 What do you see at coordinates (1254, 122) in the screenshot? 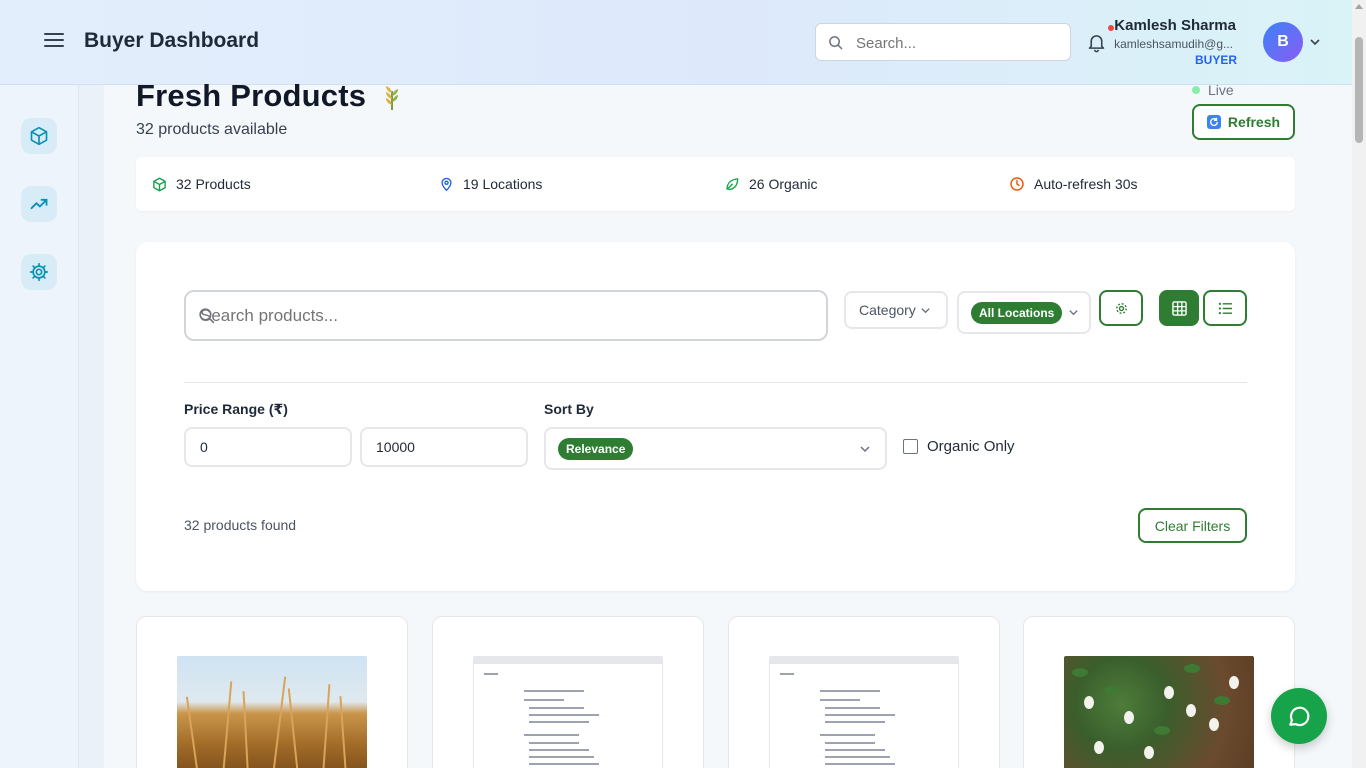
I see `refresh-label: Refresh` at bounding box center [1254, 122].